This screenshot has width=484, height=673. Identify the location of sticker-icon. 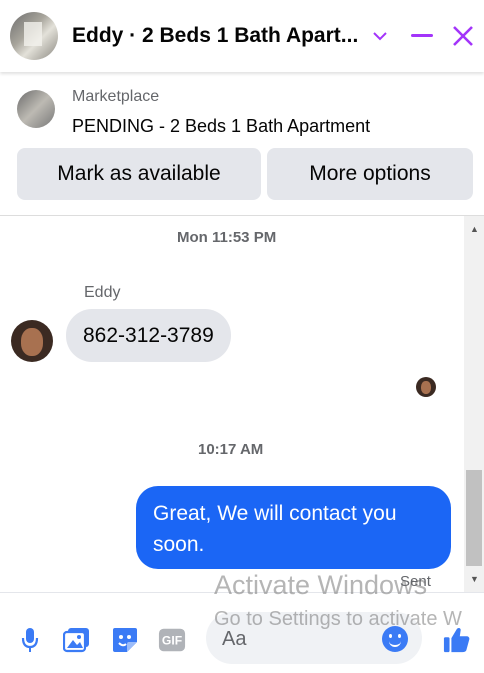
(125, 640).